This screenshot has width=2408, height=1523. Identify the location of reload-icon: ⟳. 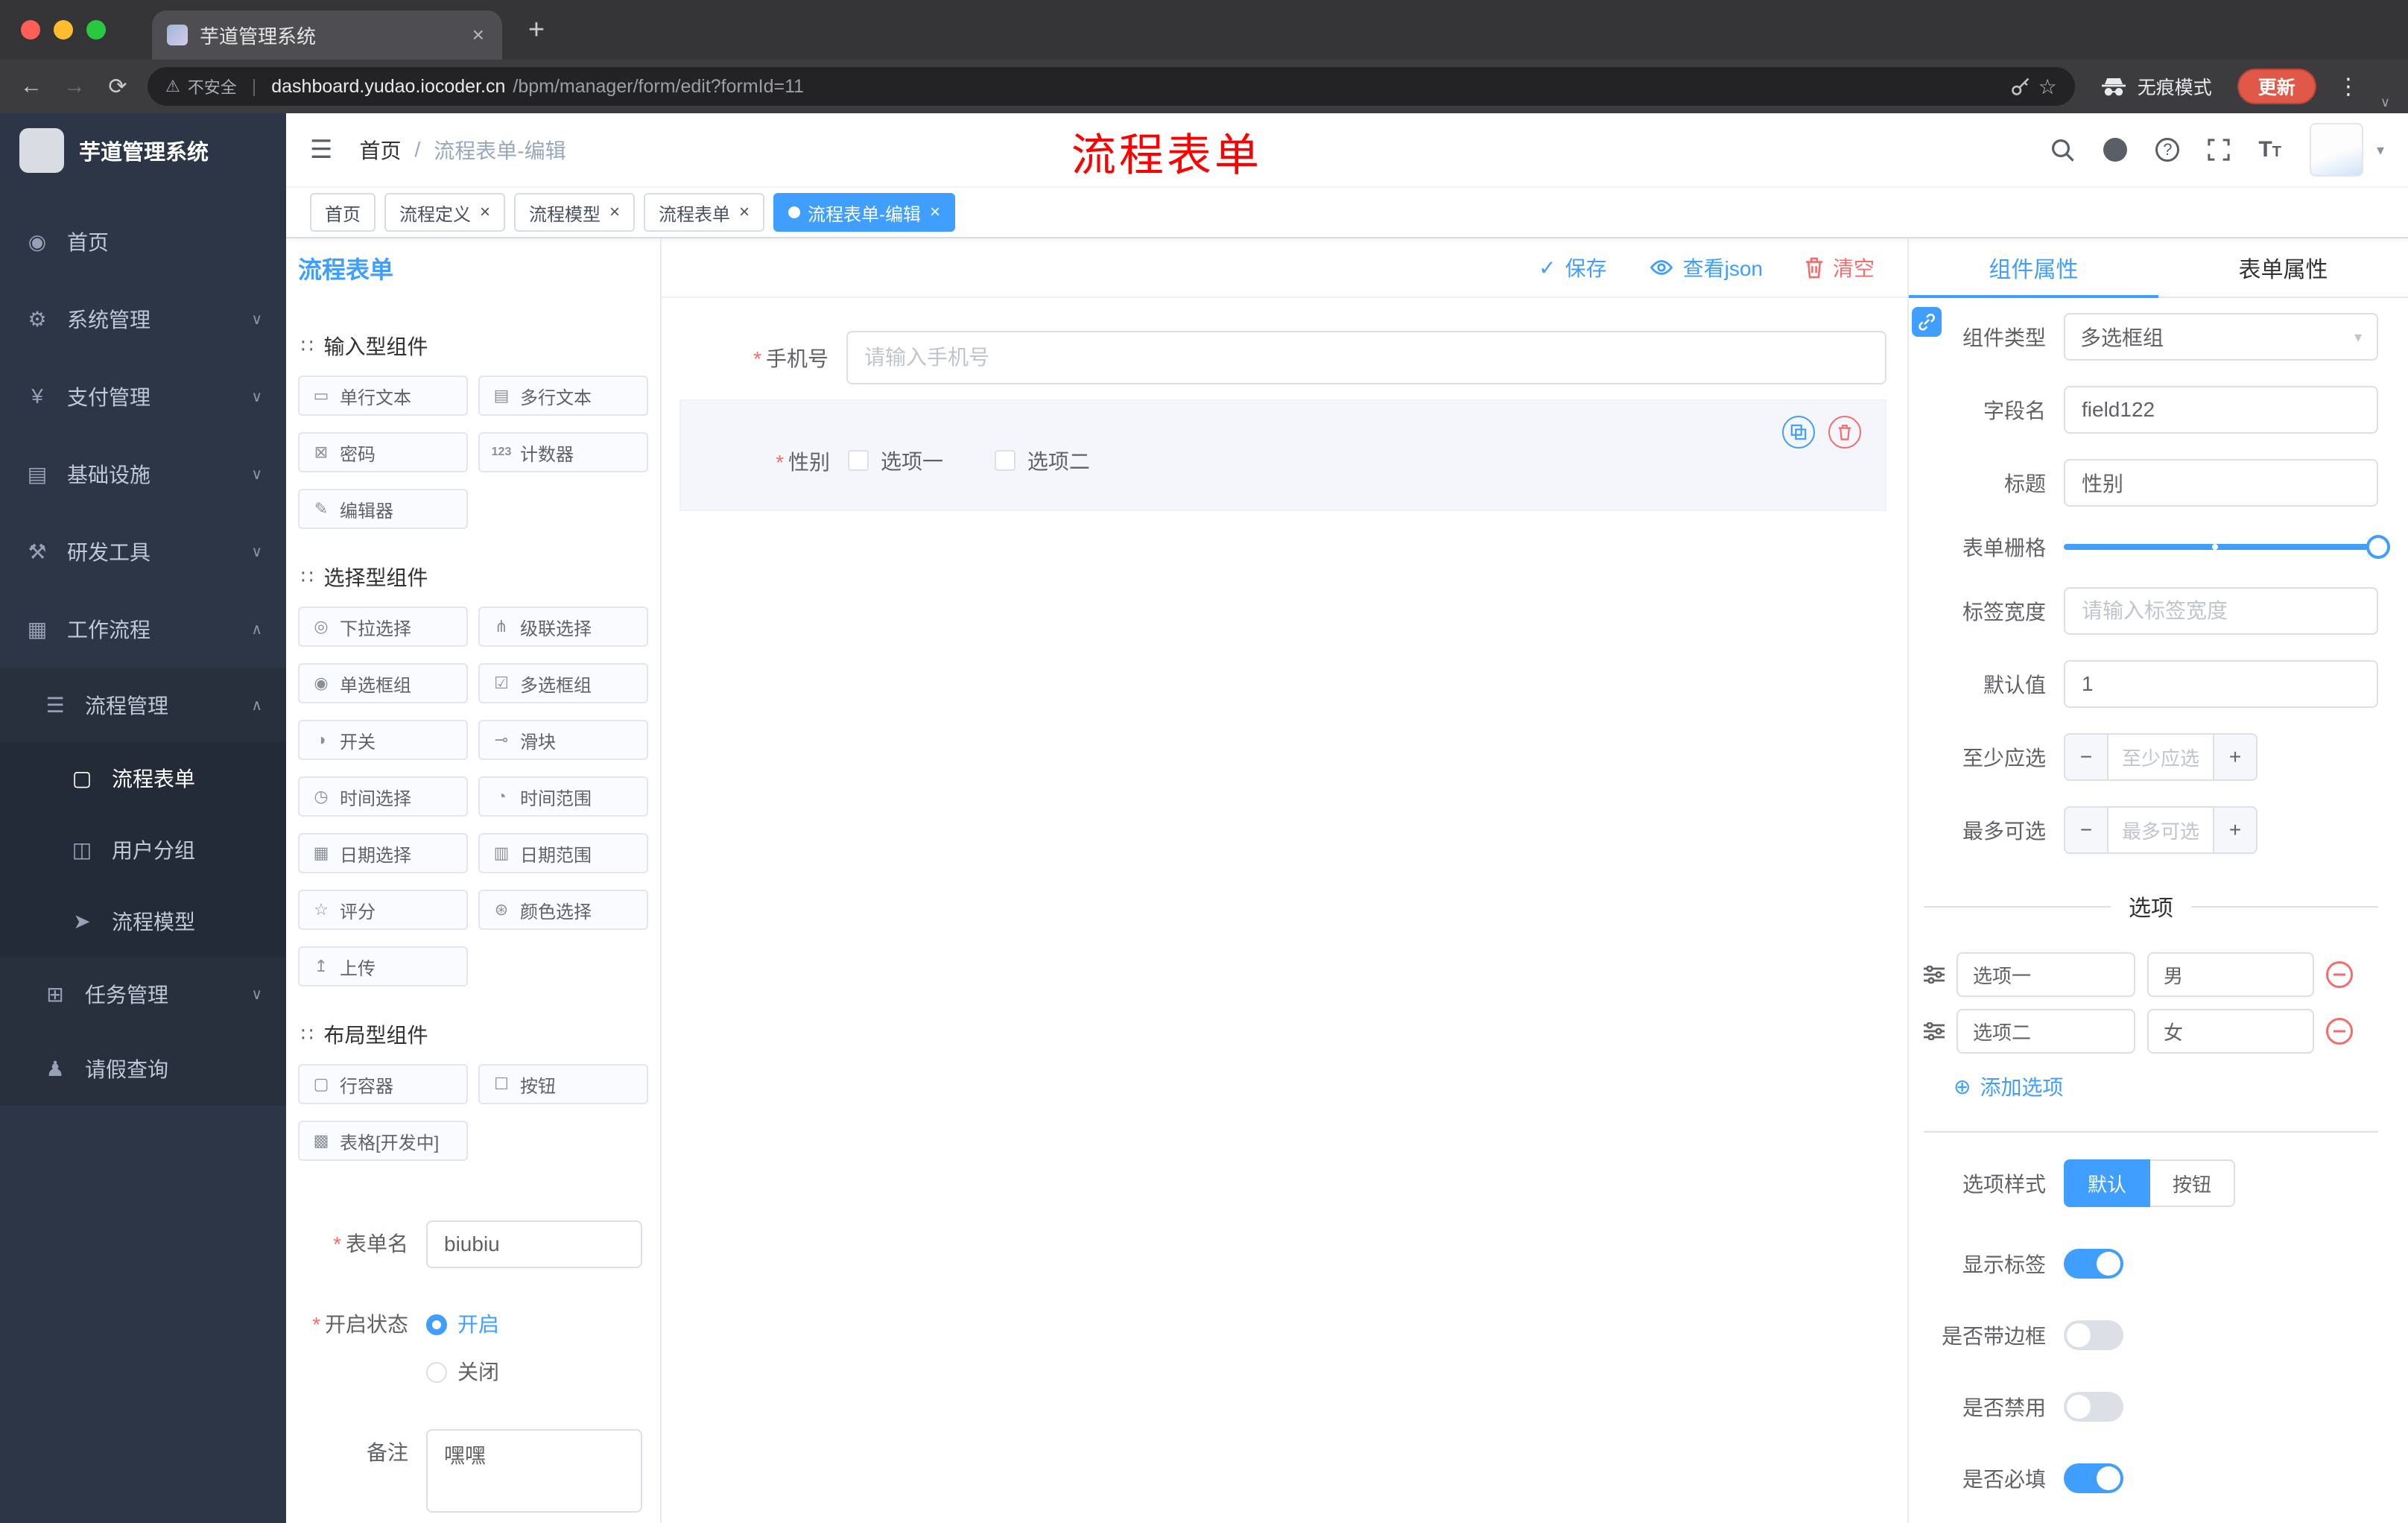
(117, 87).